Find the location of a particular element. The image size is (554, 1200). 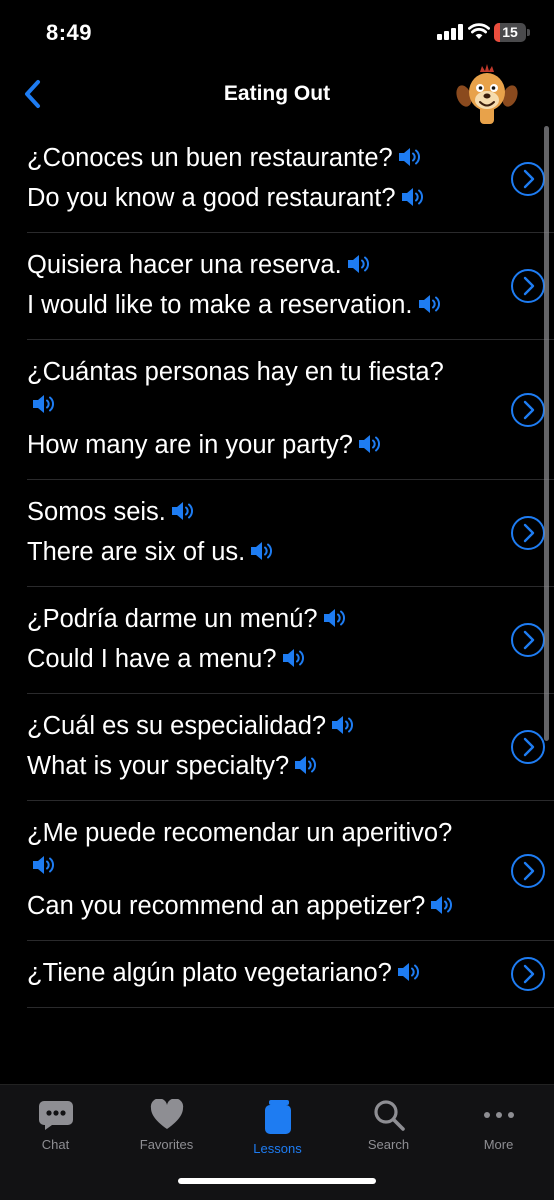

phrase-text: ¿Cuántas personas hay en tu fiesta? is located at coordinates (235, 372).